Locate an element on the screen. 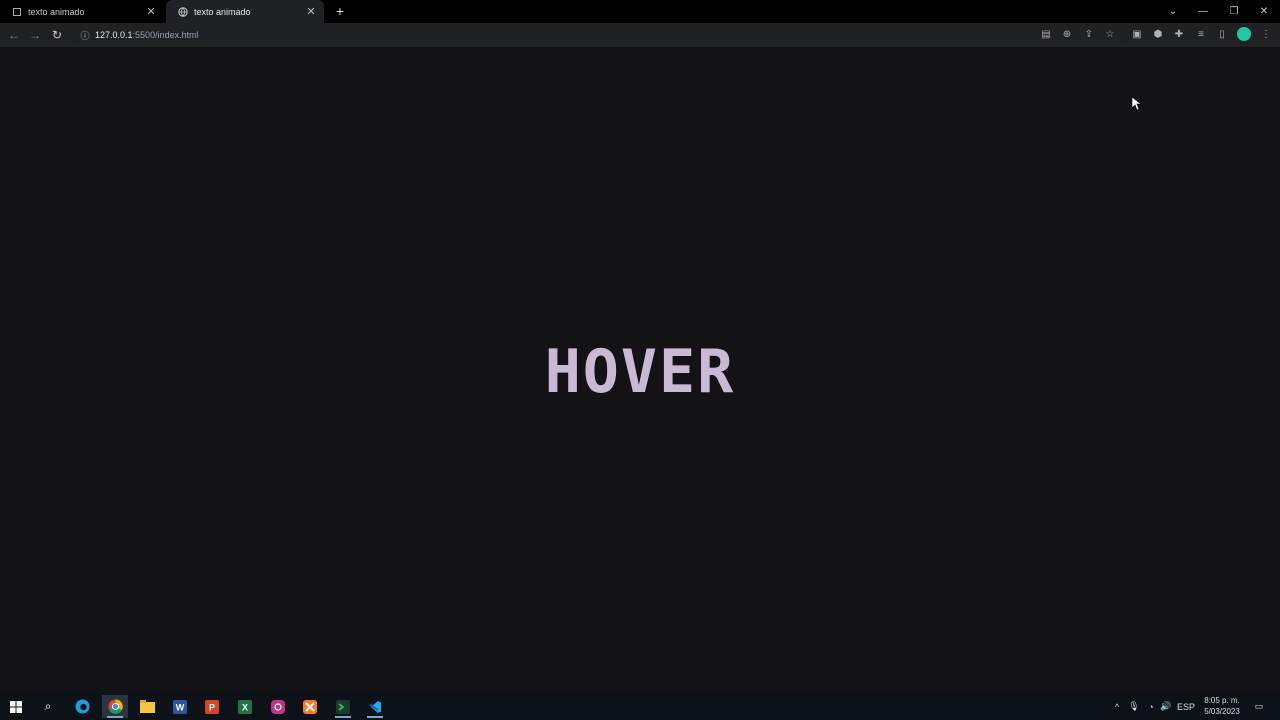  reading-list-icon: ≡ is located at coordinates (1201, 35).